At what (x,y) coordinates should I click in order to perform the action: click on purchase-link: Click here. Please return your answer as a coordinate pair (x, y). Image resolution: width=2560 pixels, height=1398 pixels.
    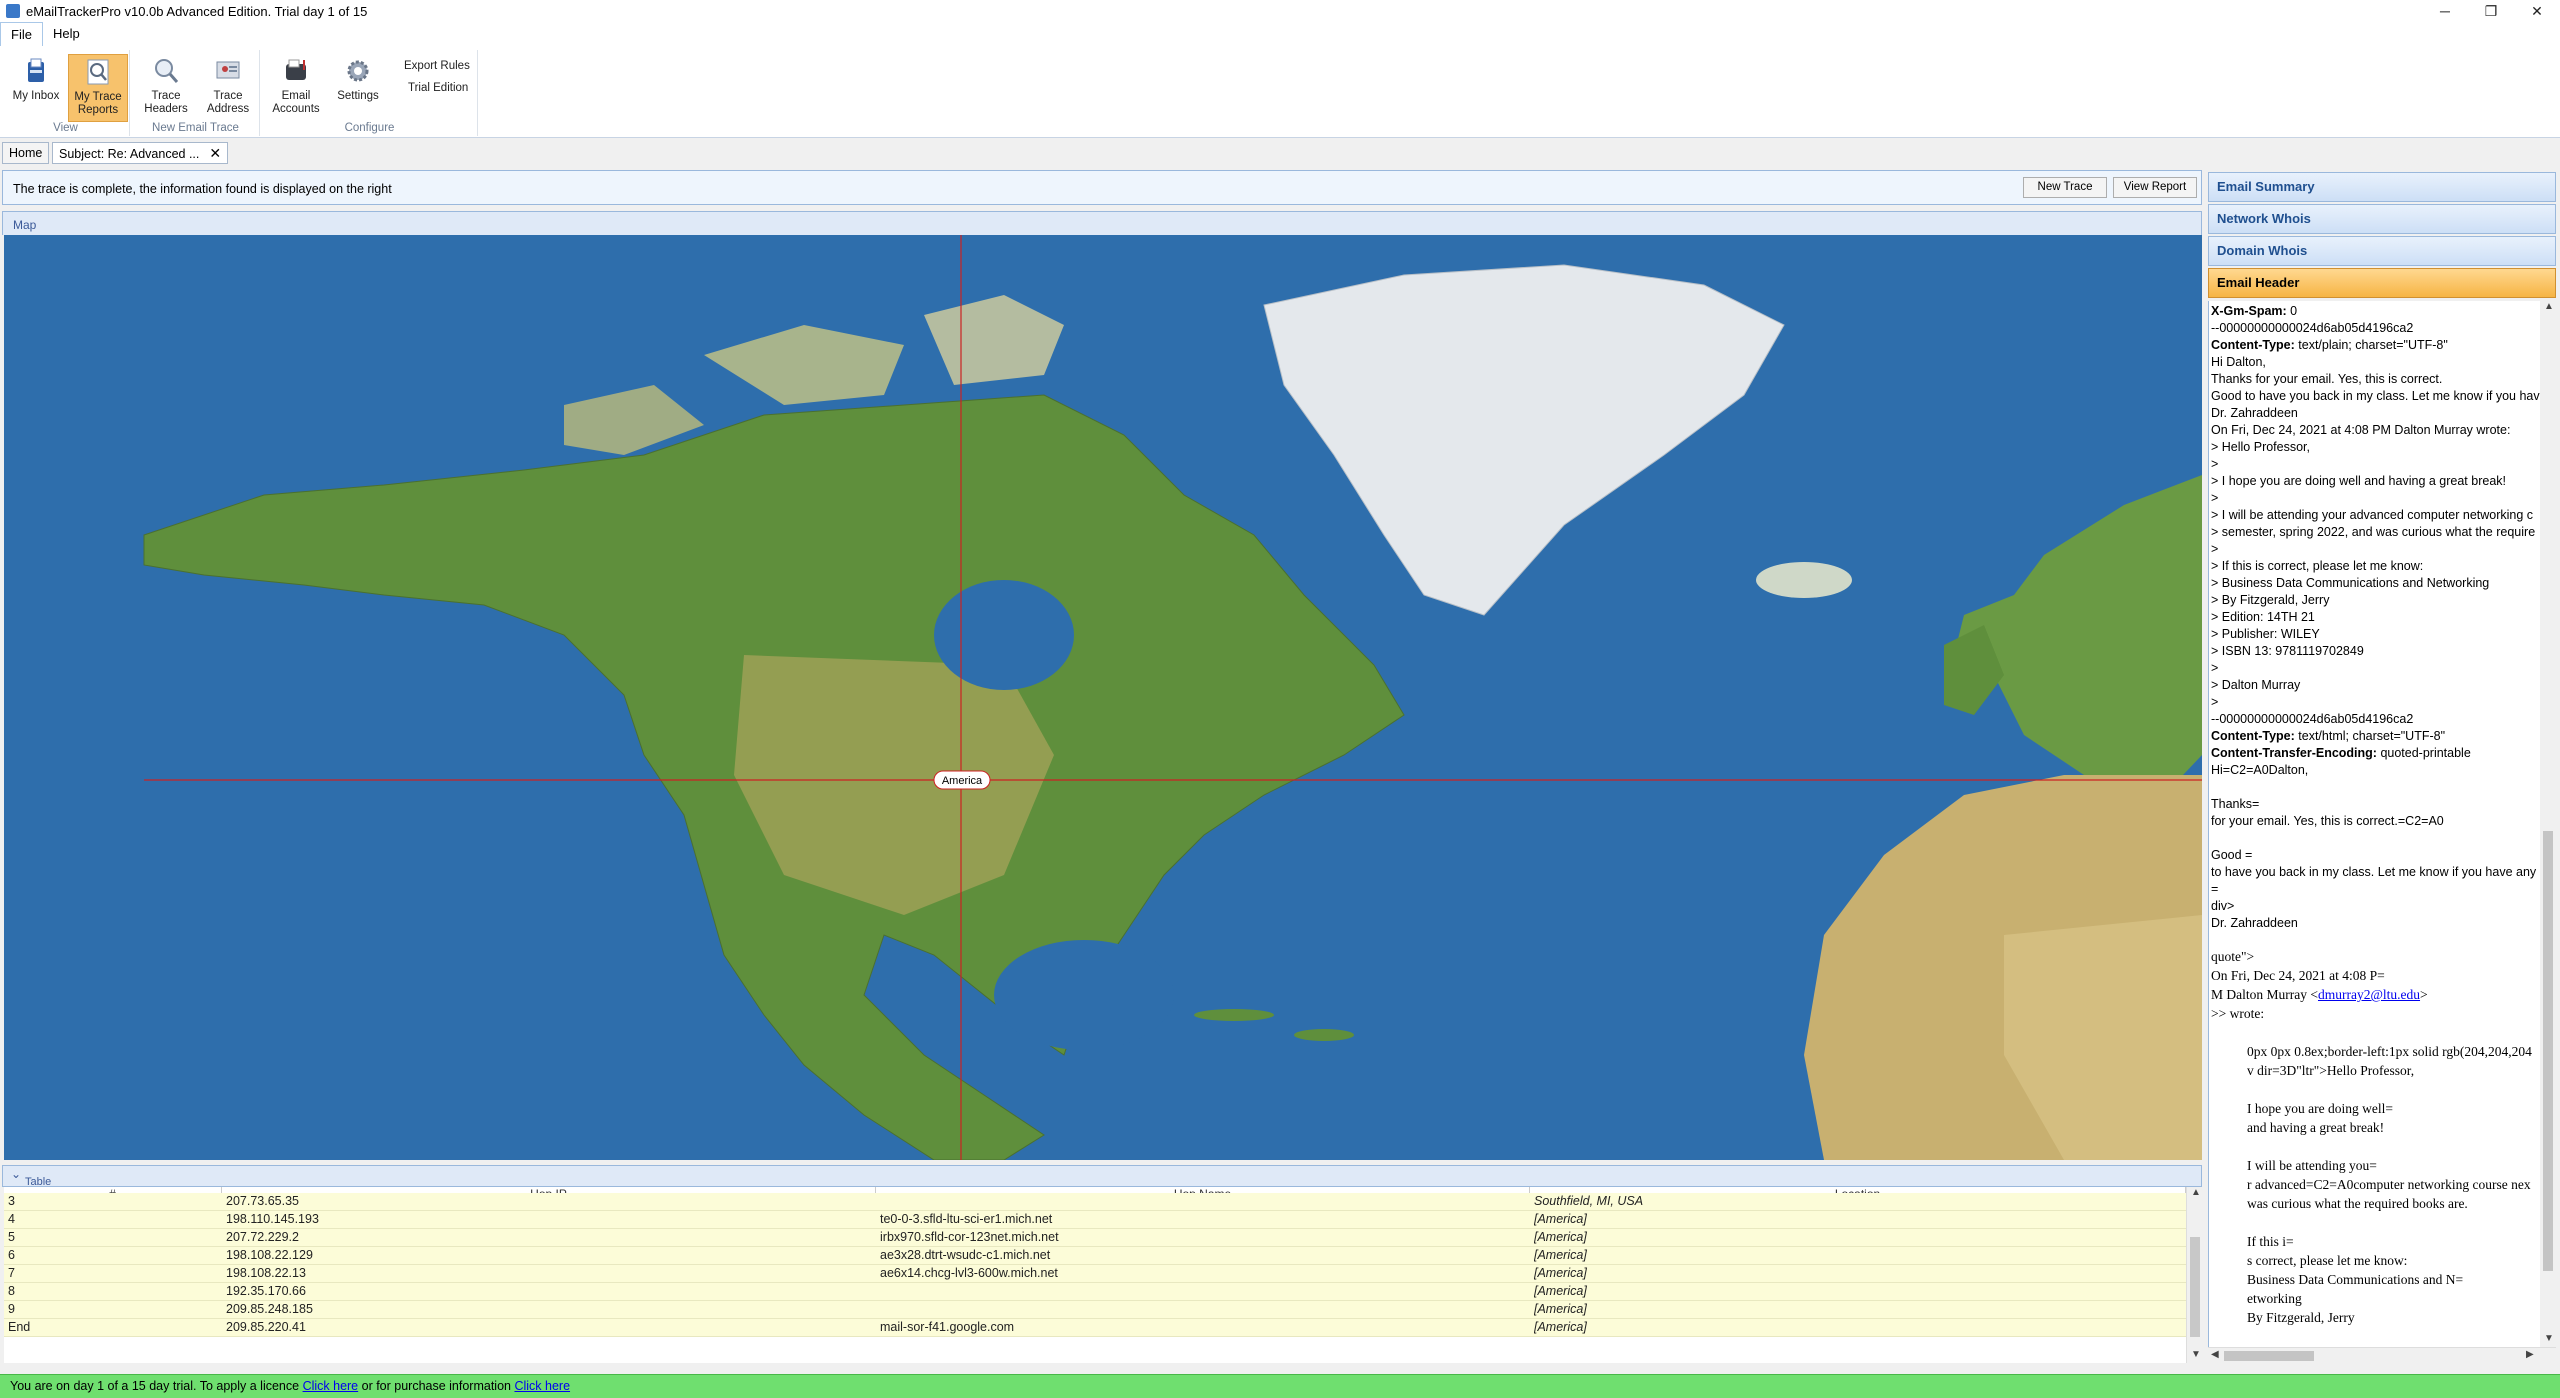
    Looking at the image, I should click on (542, 1386).